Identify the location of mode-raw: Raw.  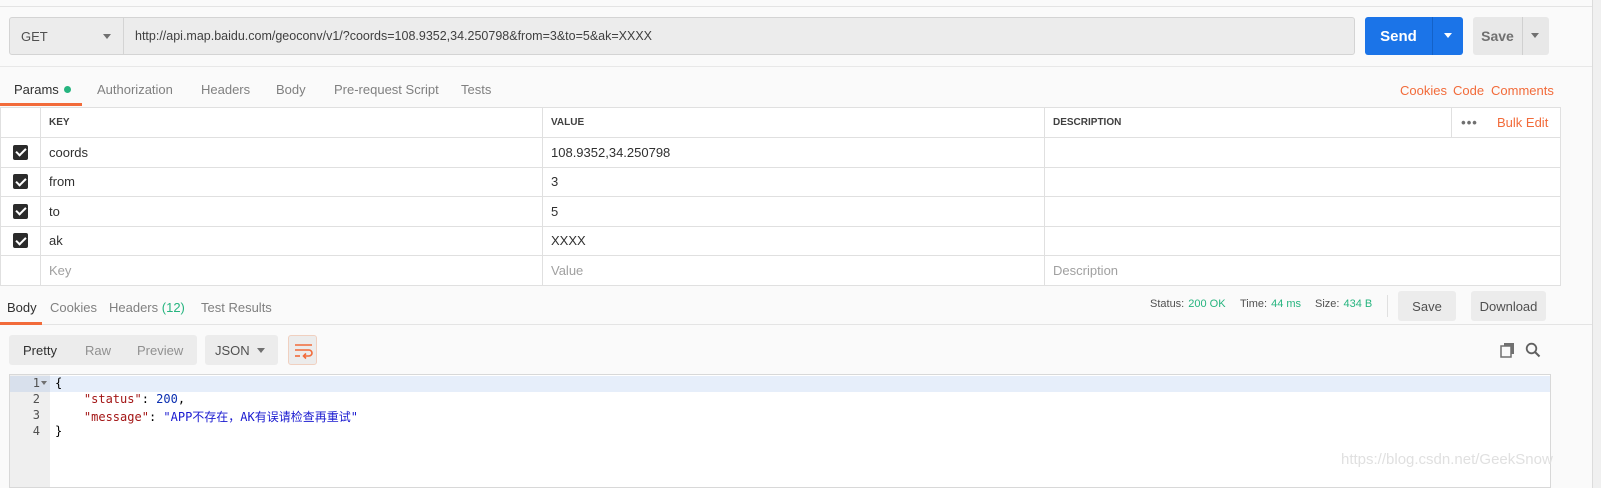
(98, 350).